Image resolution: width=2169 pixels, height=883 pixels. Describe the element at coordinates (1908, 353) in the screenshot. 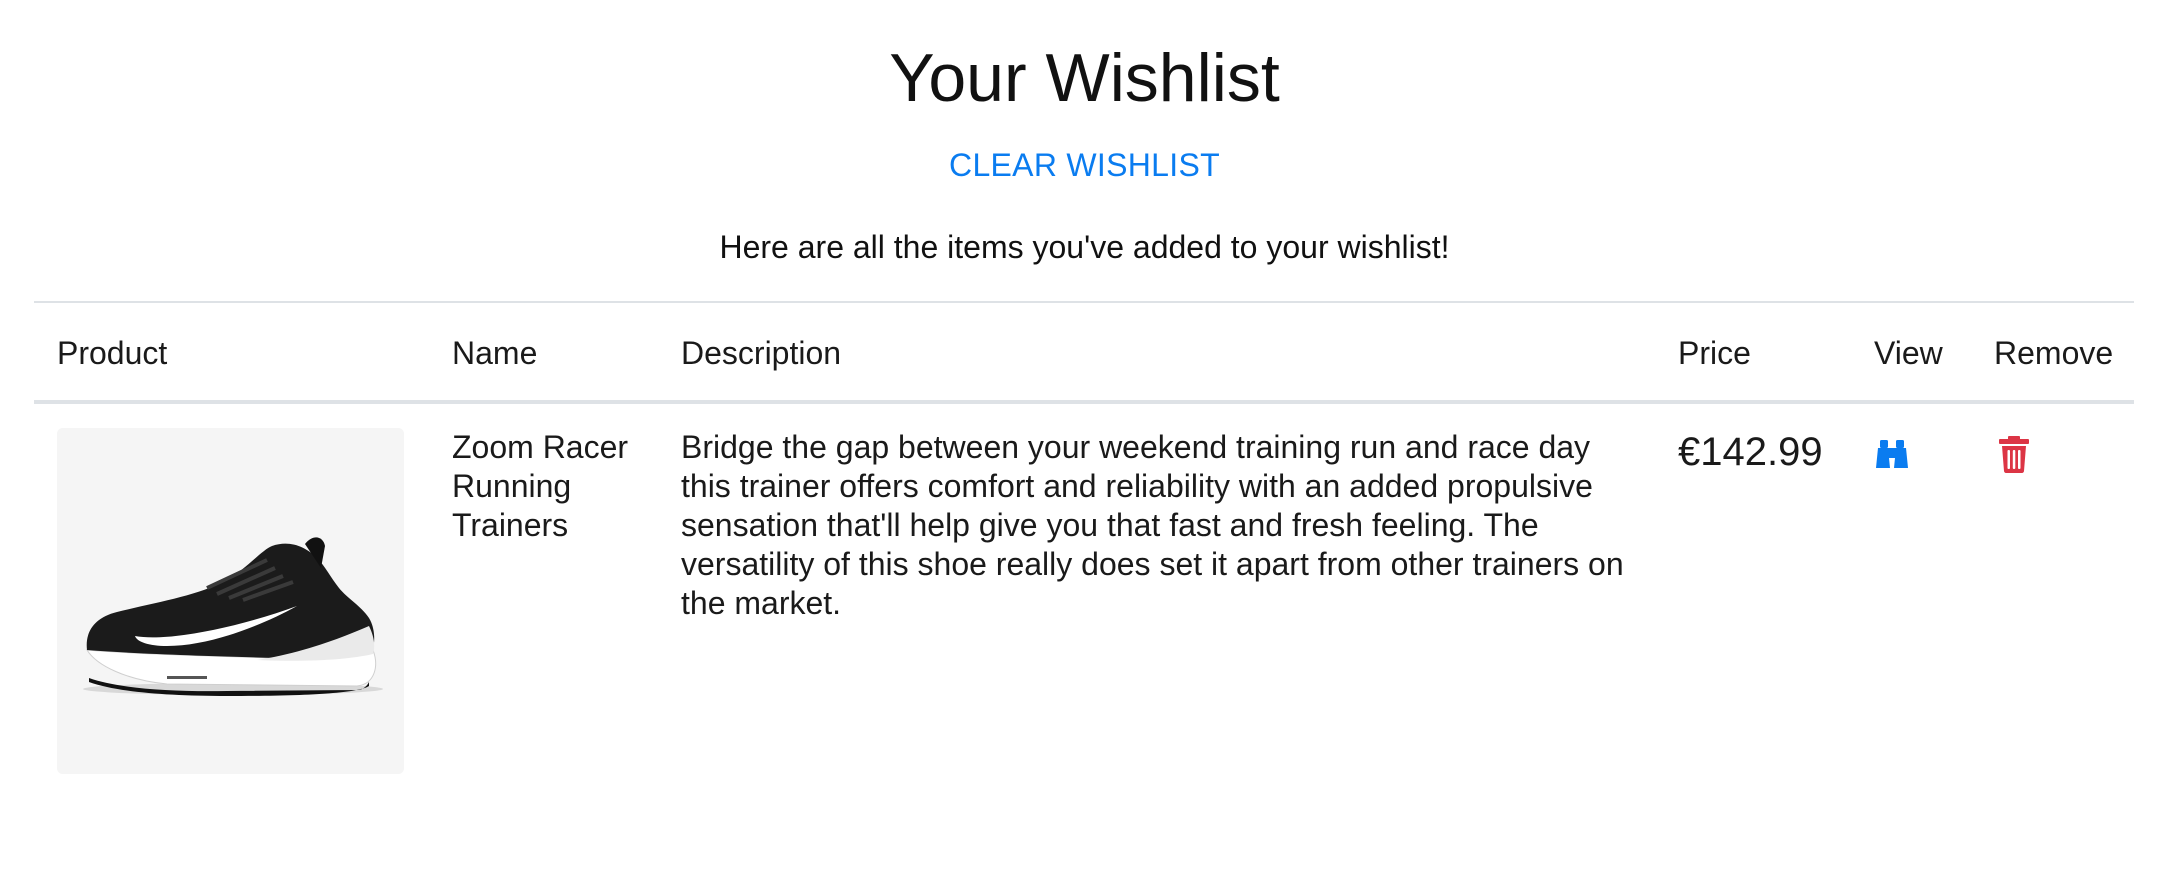

I see `column-header-view: View` at that location.